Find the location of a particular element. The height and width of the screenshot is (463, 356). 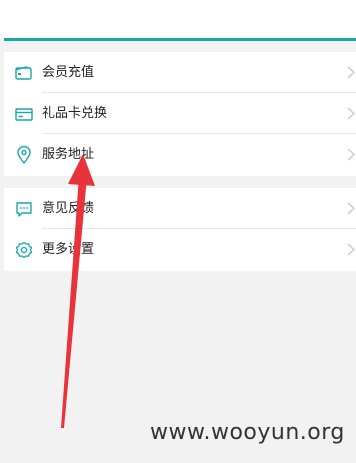

menu-item-service-address: 服务地址 is located at coordinates (180, 154).